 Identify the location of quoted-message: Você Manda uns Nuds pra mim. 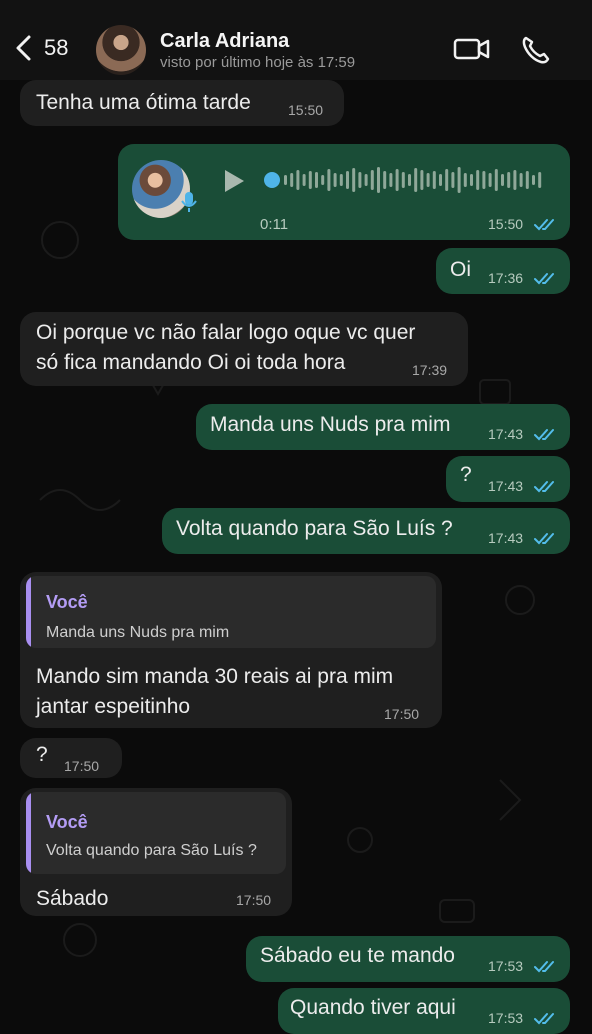
(231, 612).